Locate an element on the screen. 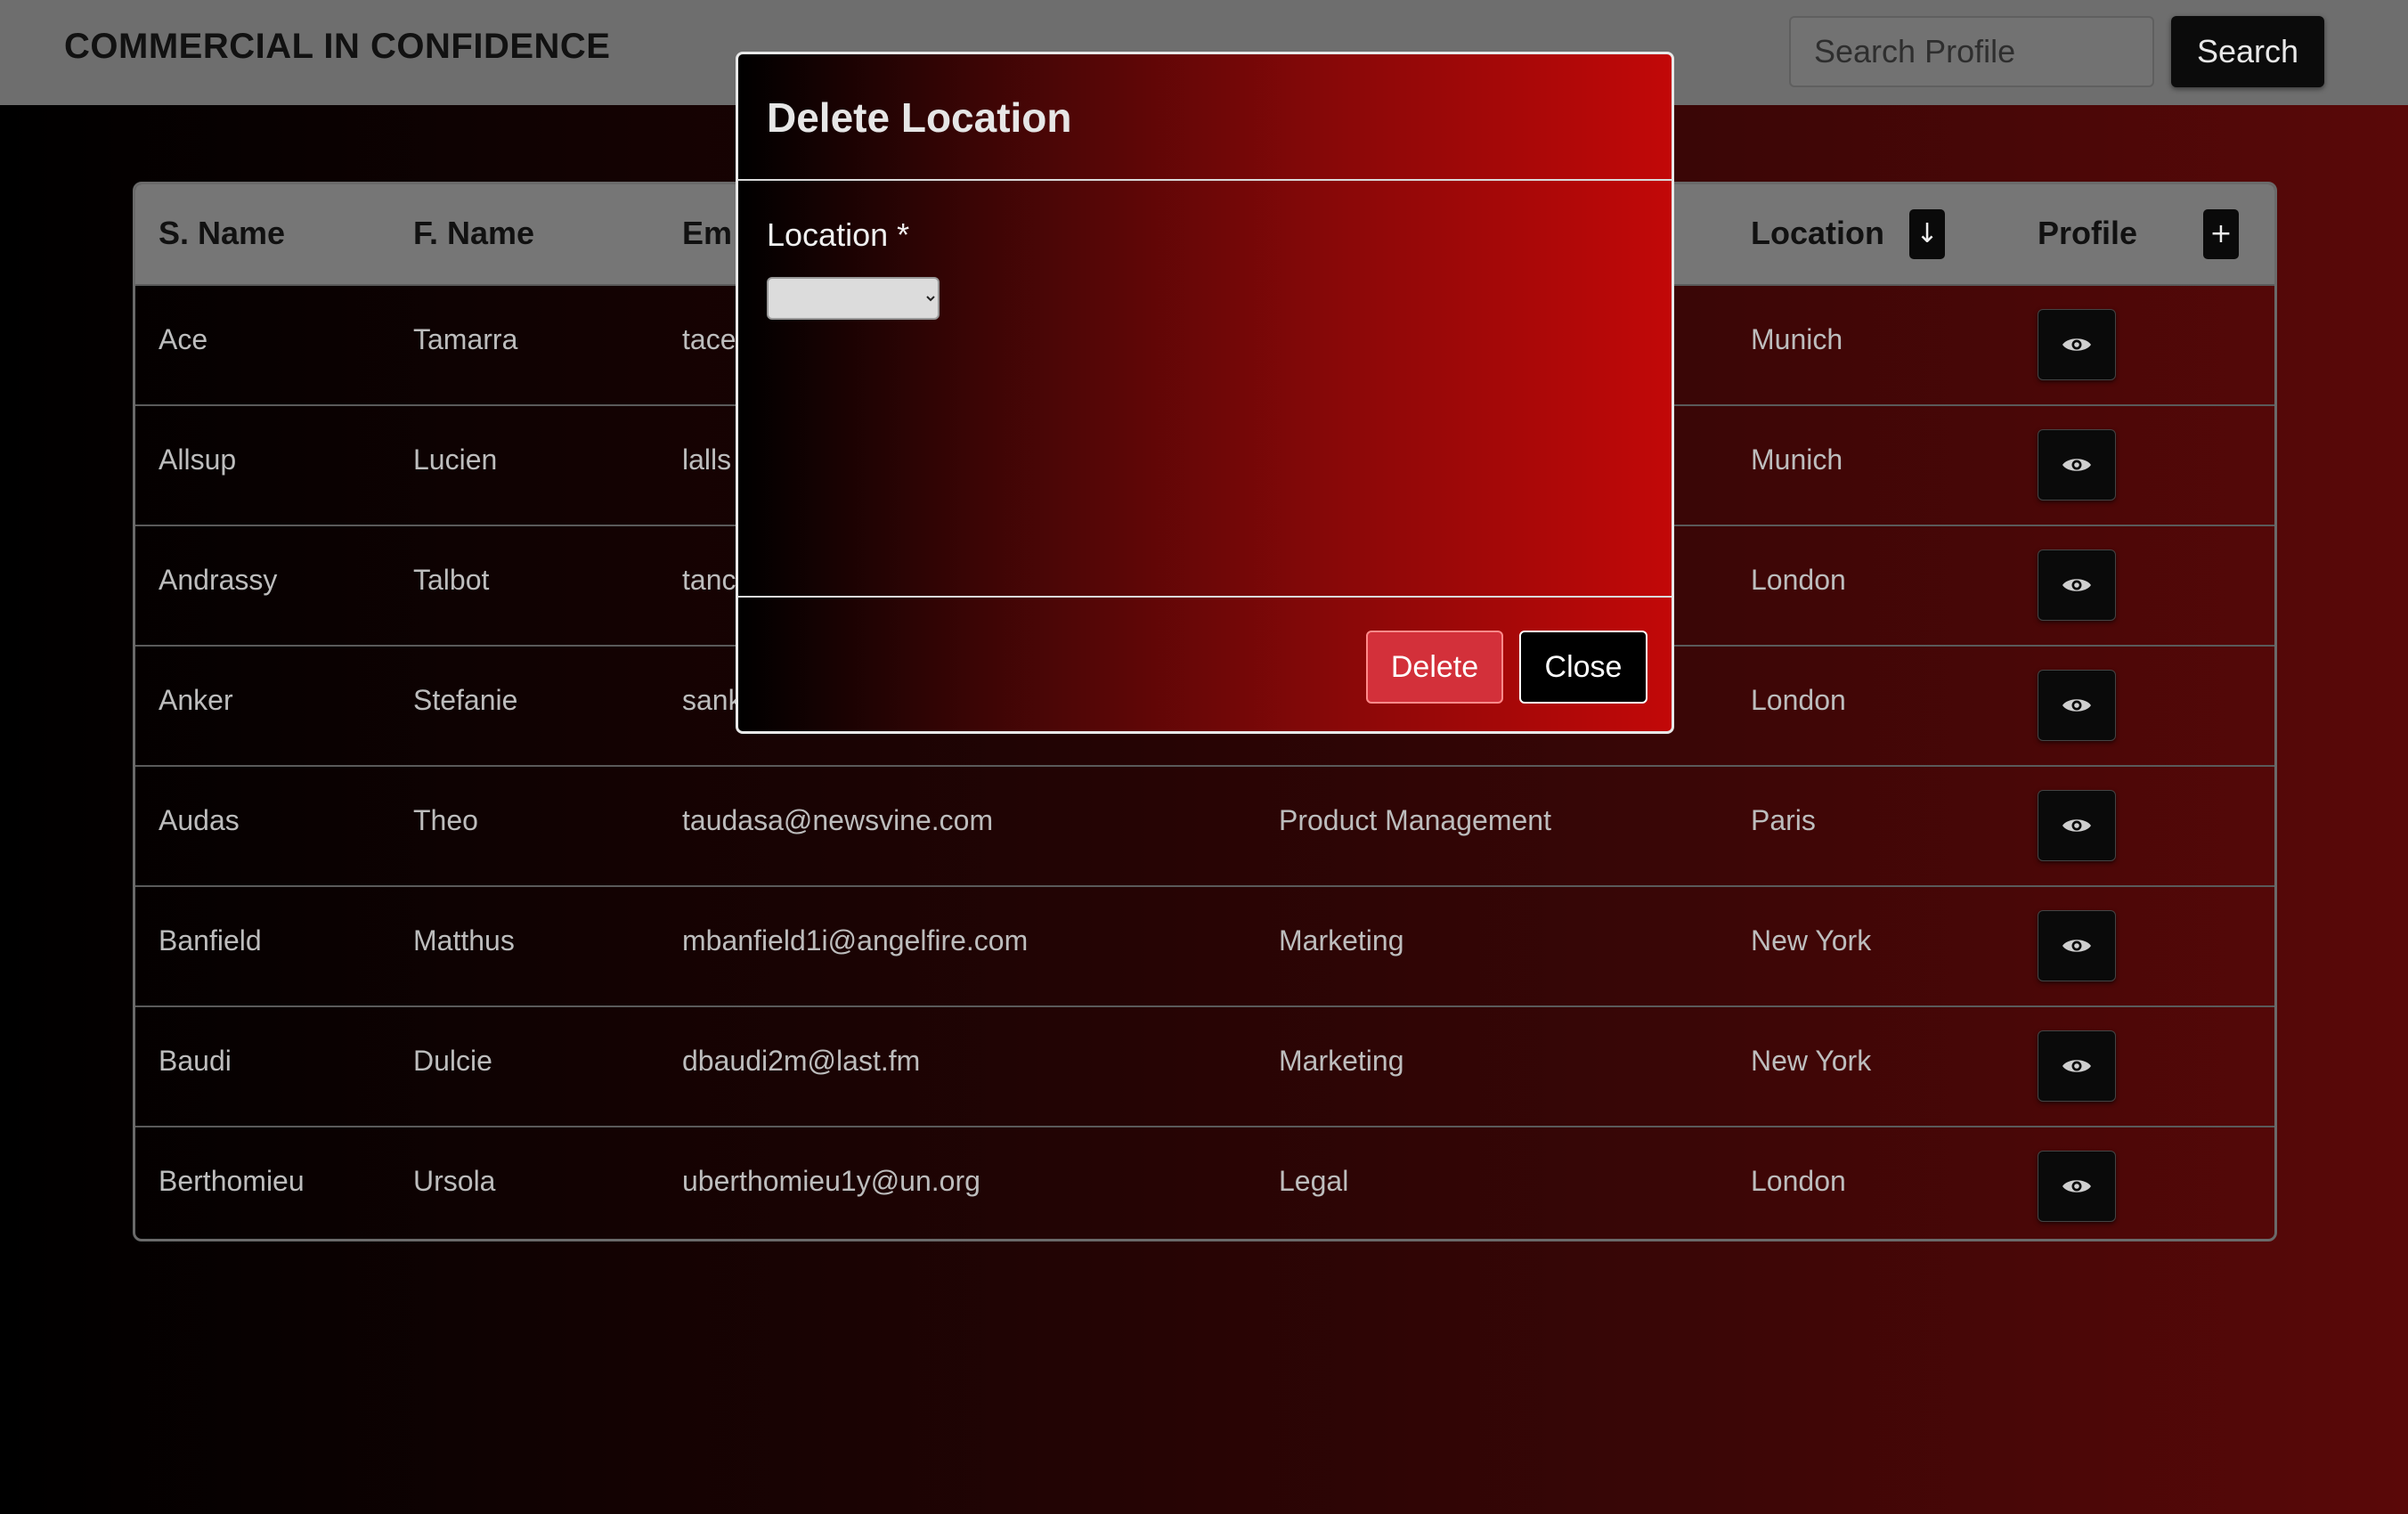 This screenshot has height=1514, width=2408. modal-title: Delete Location is located at coordinates (920, 118).